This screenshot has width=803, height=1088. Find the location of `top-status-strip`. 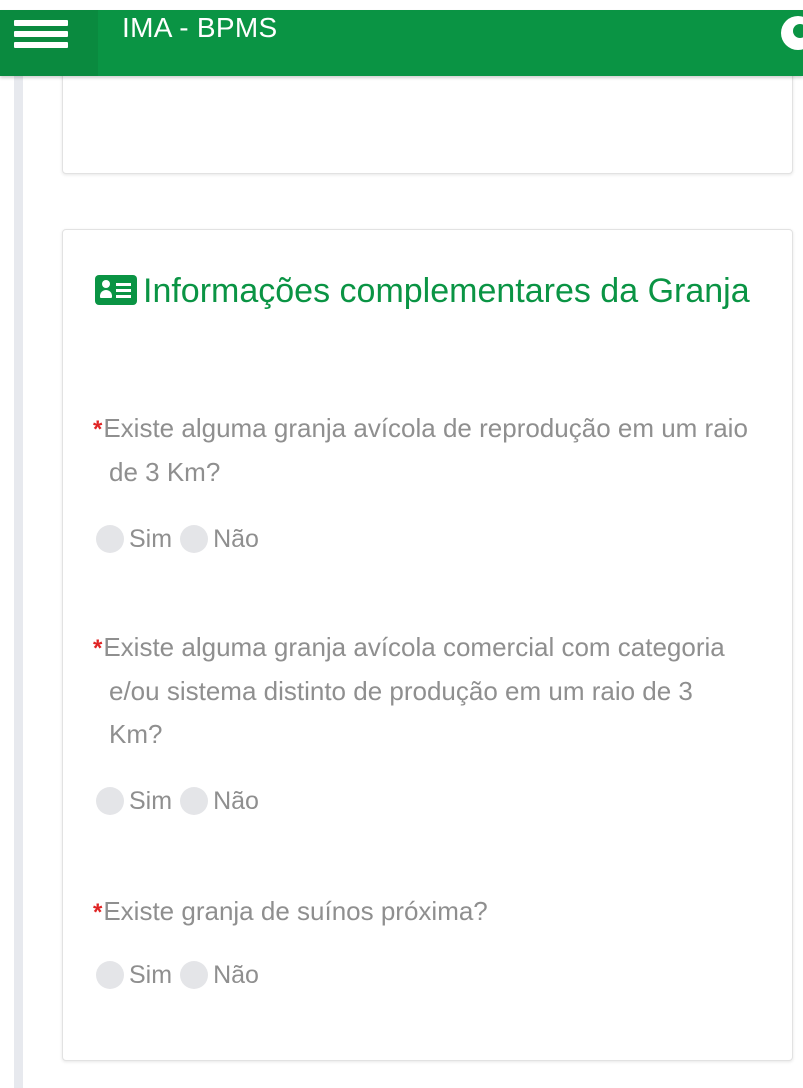

top-status-strip is located at coordinates (401, 5).